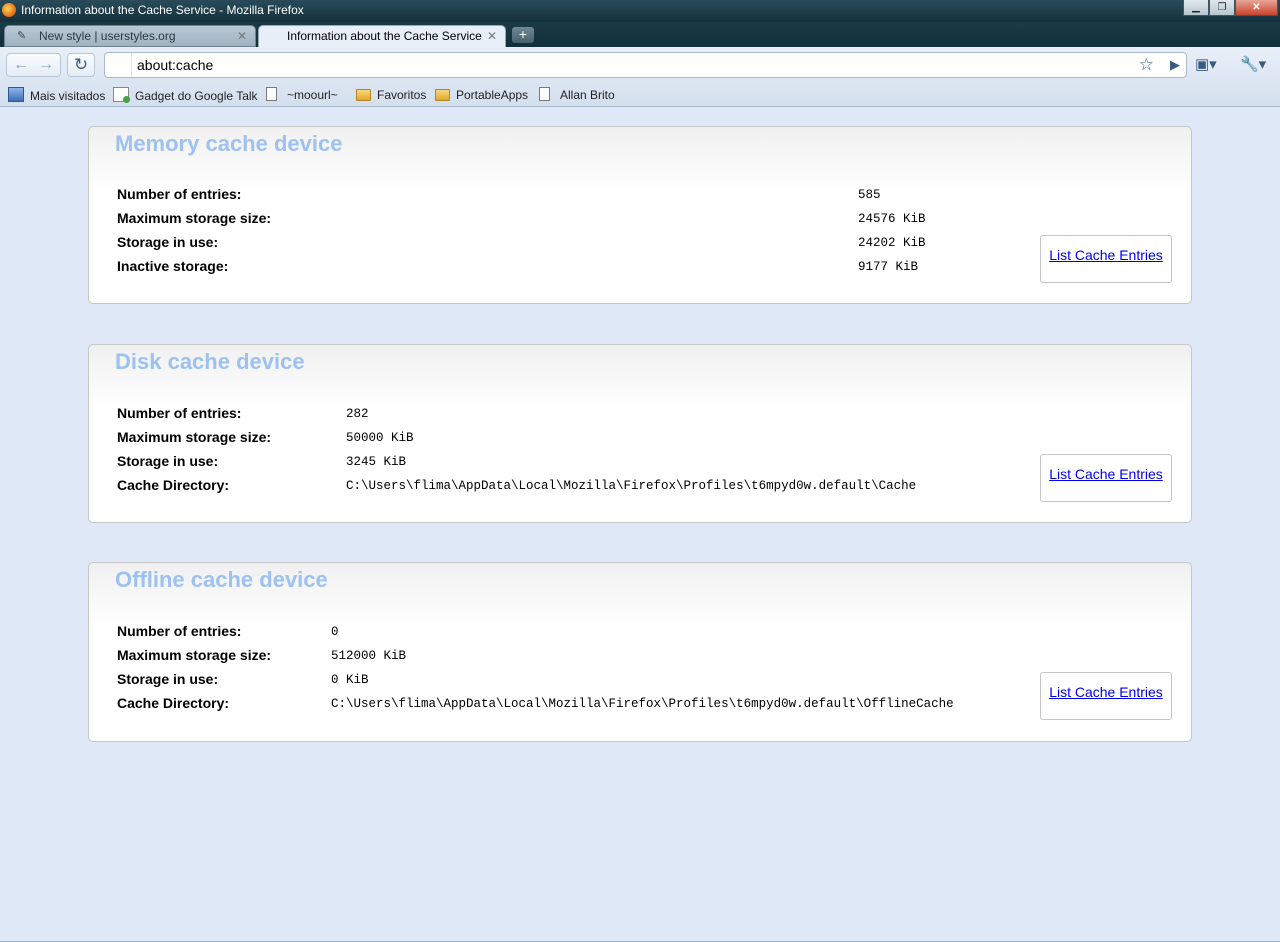 The width and height of the screenshot is (1280, 942). What do you see at coordinates (210, 361) in the screenshot?
I see `card-title: Disk cache device` at bounding box center [210, 361].